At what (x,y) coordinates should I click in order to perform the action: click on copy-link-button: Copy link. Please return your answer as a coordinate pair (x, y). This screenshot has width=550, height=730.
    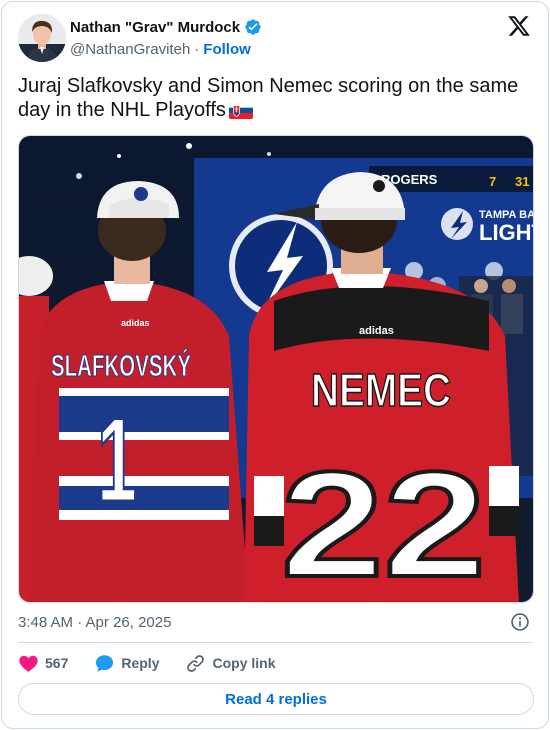
    Looking at the image, I should click on (230, 663).